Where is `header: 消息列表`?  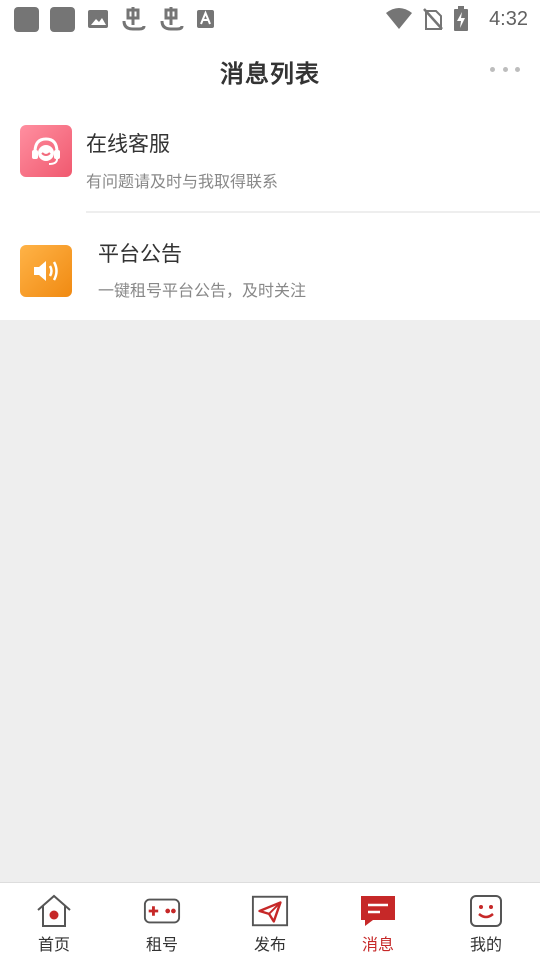 header: 消息列表 is located at coordinates (270, 70).